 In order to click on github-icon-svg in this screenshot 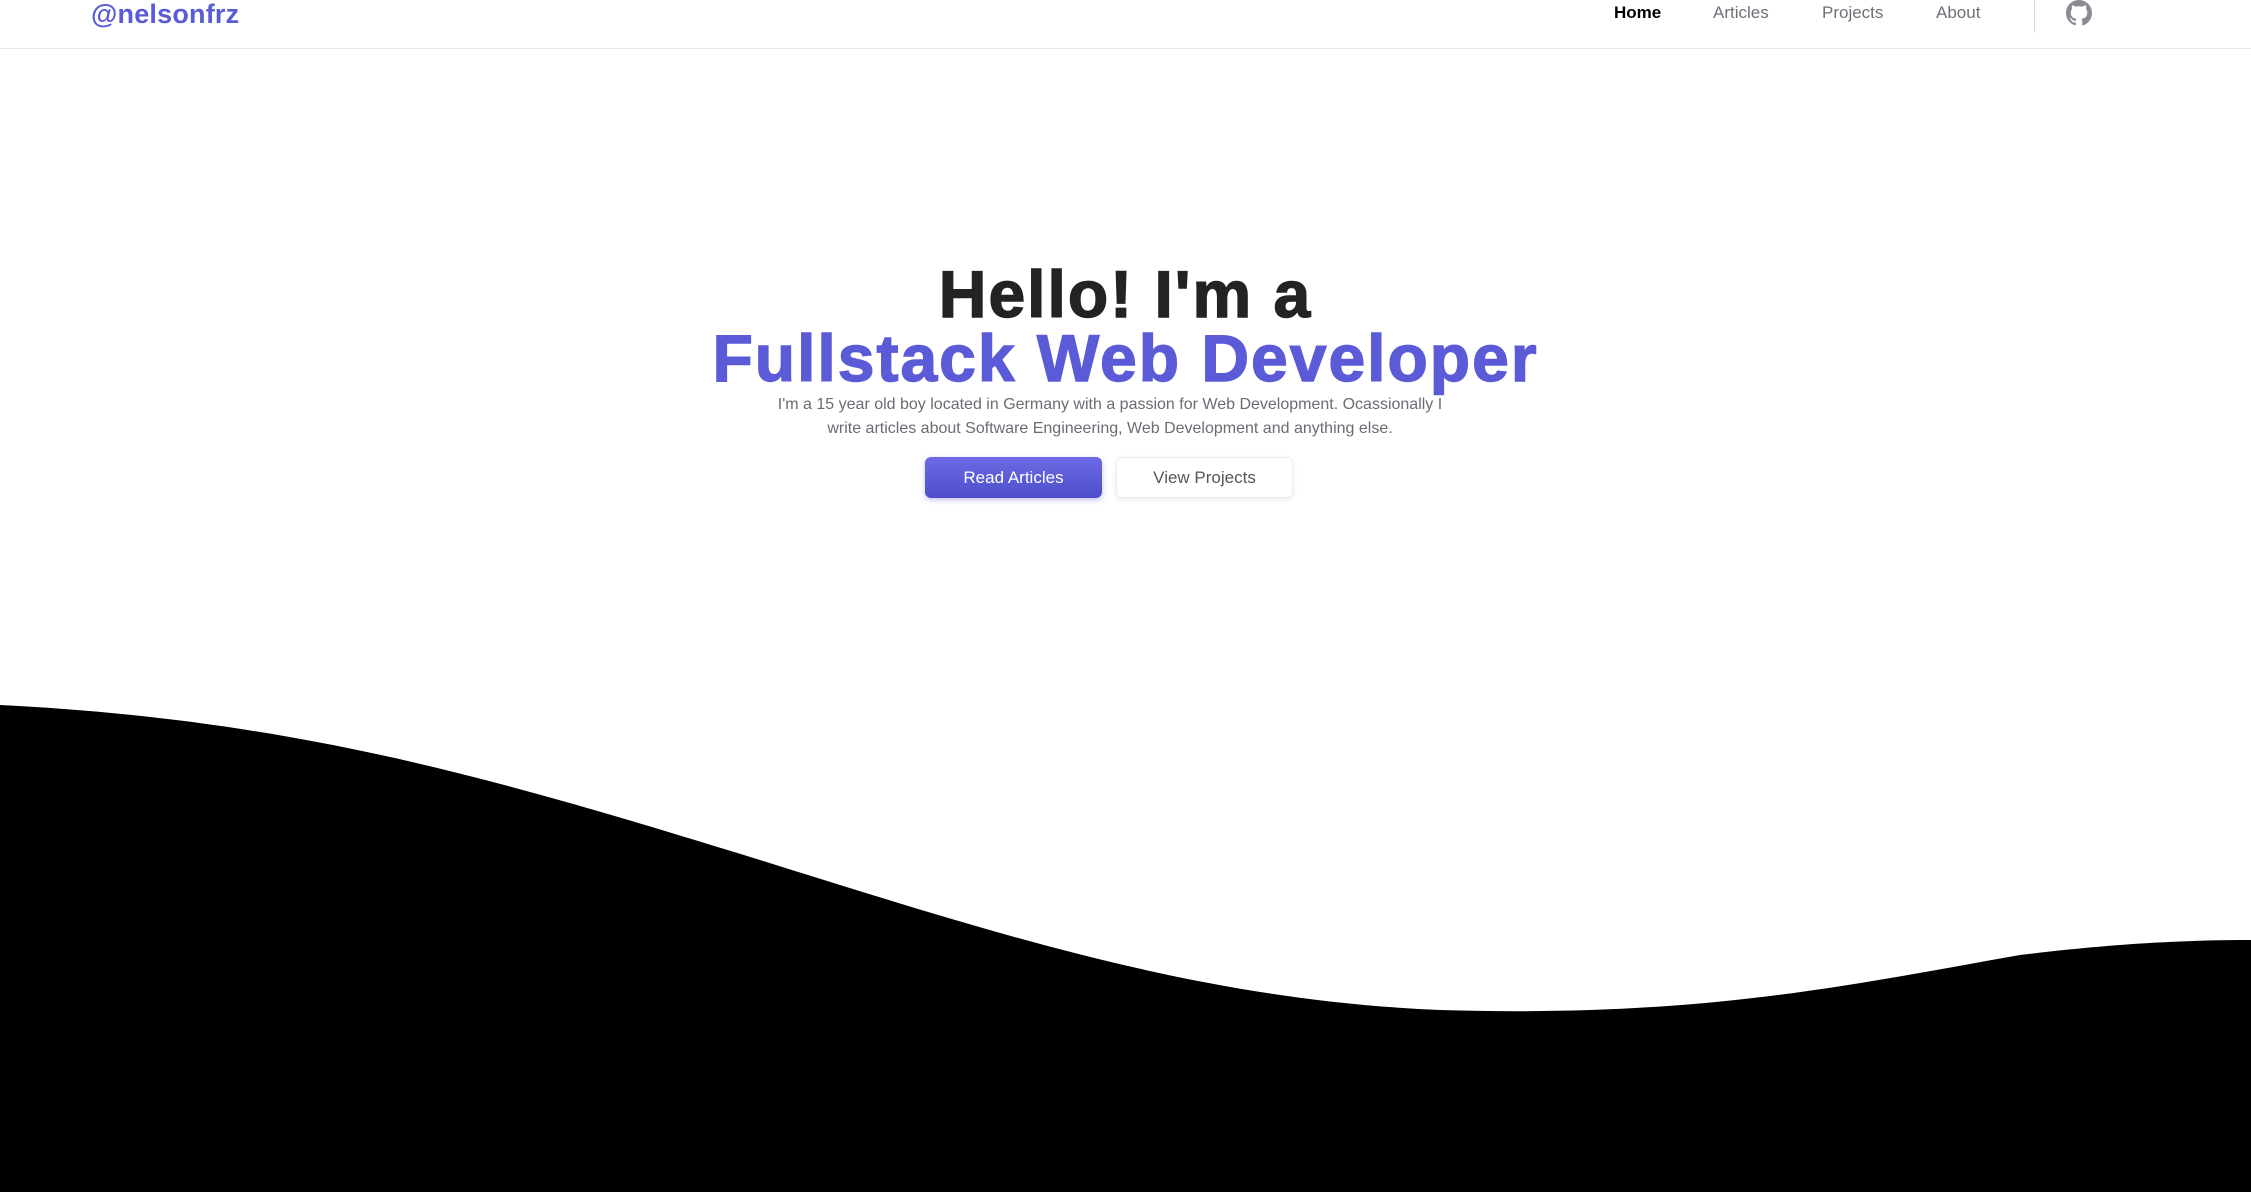, I will do `click(2079, 13)`.